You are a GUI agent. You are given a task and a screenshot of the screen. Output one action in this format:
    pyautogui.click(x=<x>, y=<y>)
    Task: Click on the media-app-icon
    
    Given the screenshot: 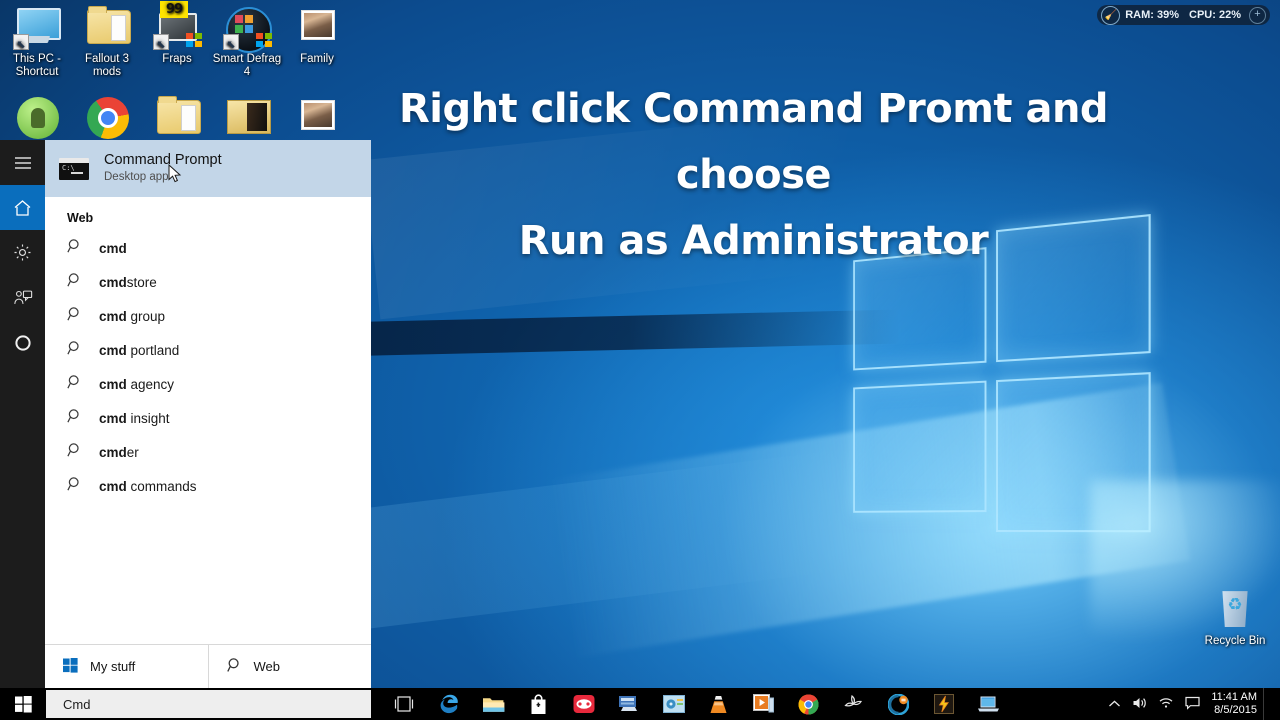 What is the action you would take?
    pyautogui.click(x=673, y=704)
    